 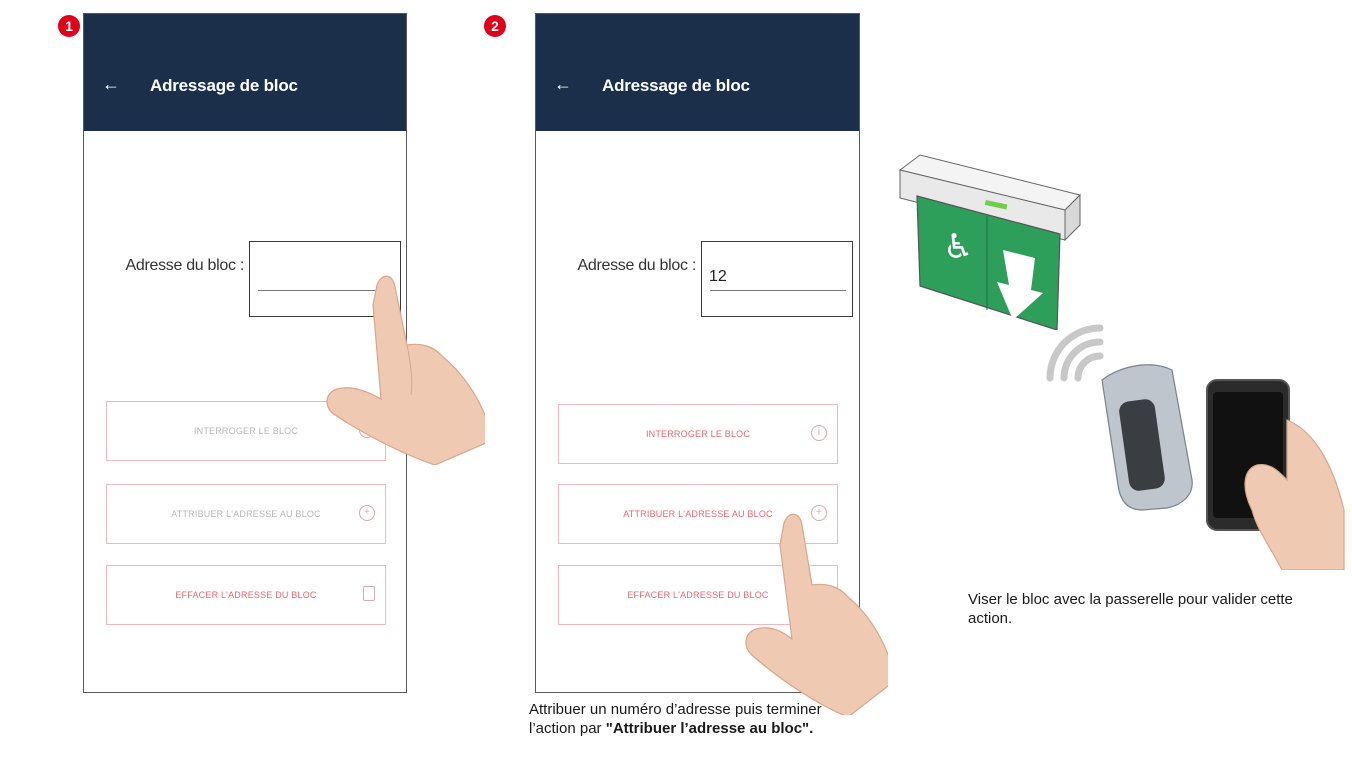 What do you see at coordinates (325, 279) in the screenshot?
I see `address-input` at bounding box center [325, 279].